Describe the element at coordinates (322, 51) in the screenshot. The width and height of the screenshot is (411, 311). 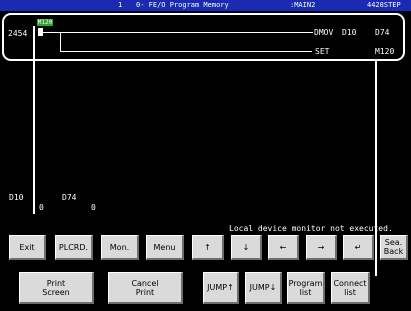
I see `rung-2-instruction: SET` at that location.